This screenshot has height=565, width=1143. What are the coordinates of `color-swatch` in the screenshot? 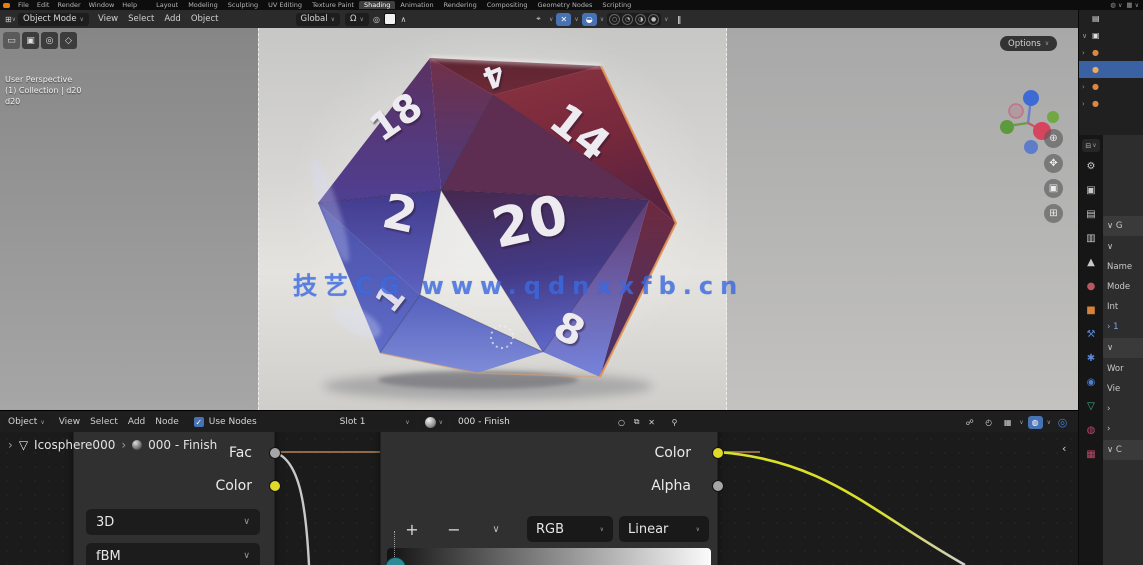 It's located at (389, 19).